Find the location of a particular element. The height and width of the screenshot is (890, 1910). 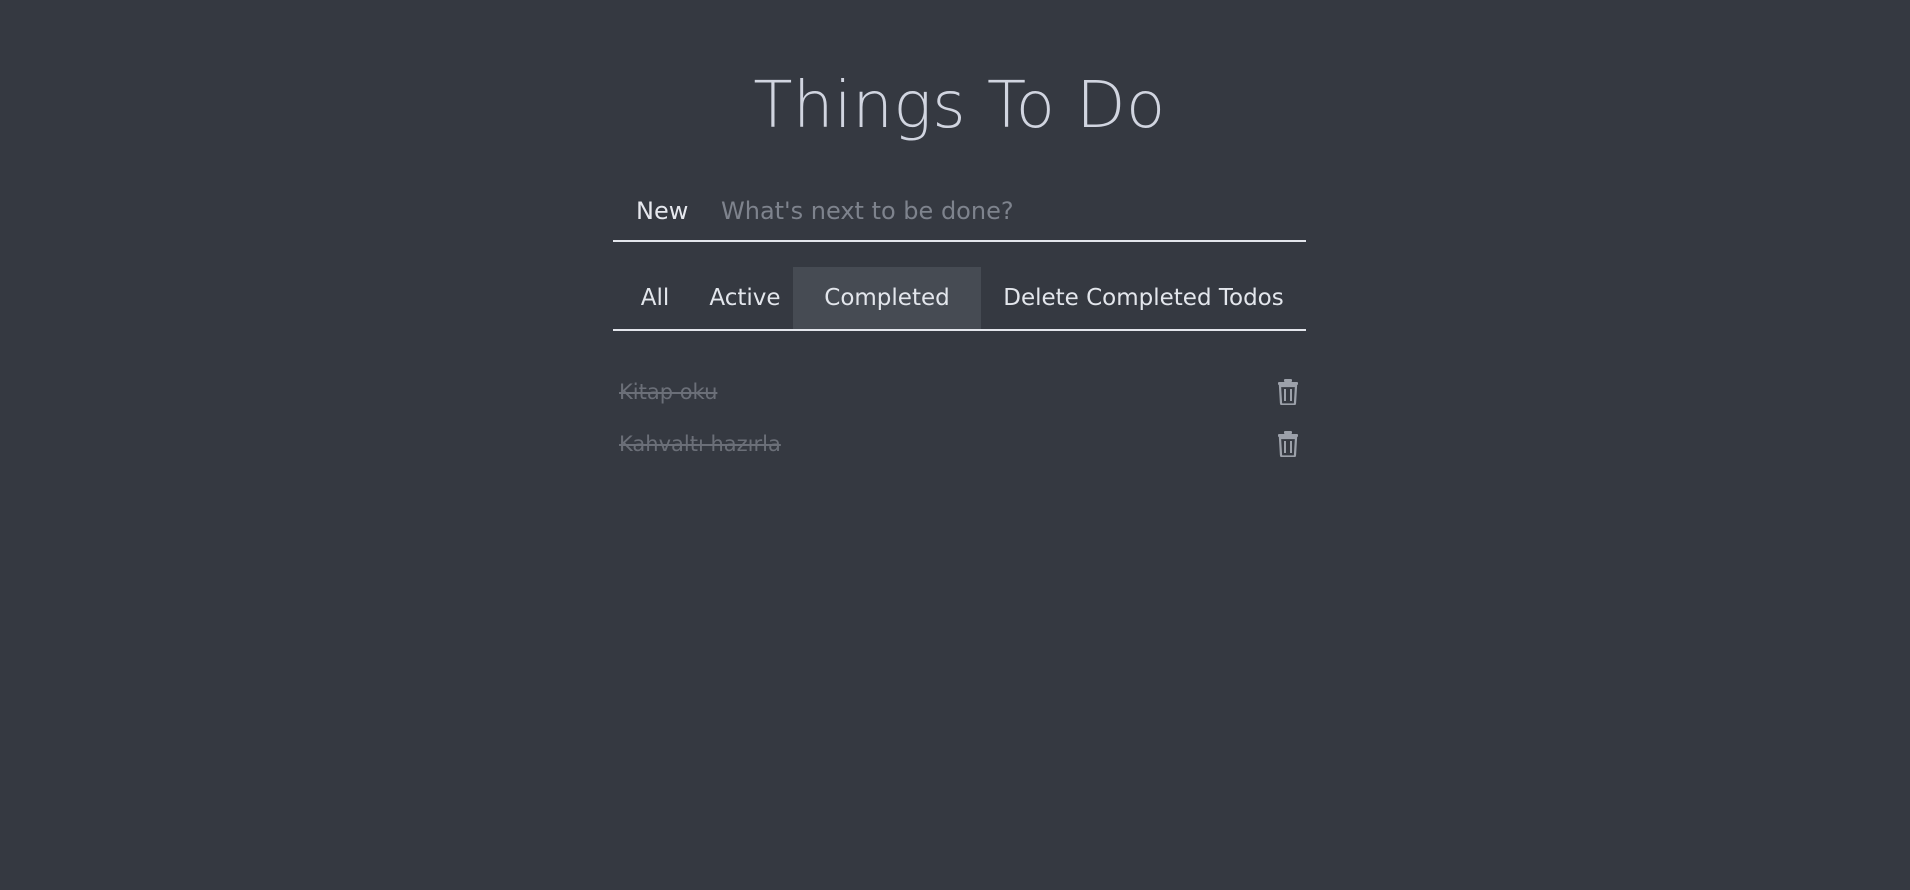

todo-item: Kahvaltı hazırla is located at coordinates (959, 444).